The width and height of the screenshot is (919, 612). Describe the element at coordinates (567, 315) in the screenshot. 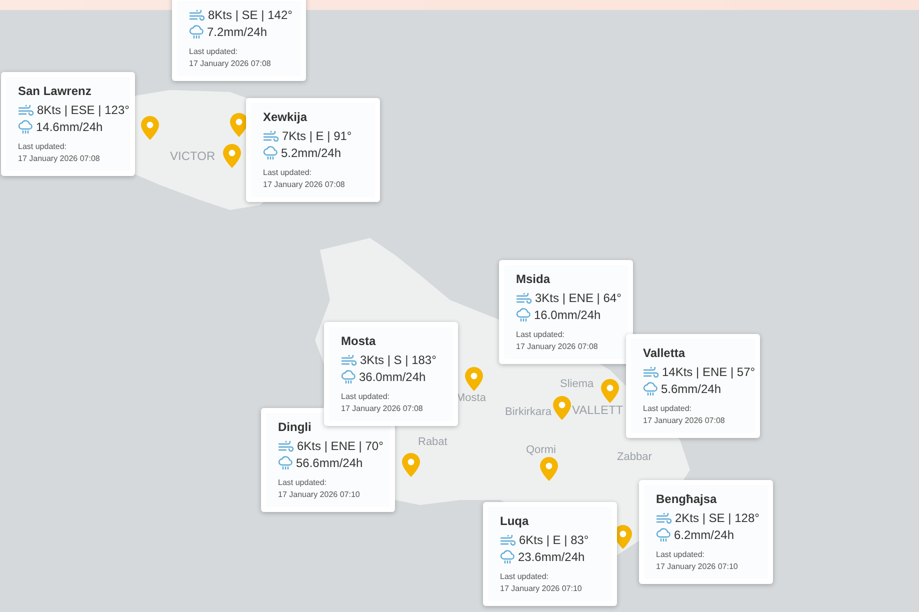

I see `rain-reading: 16.0mm/24h` at that location.